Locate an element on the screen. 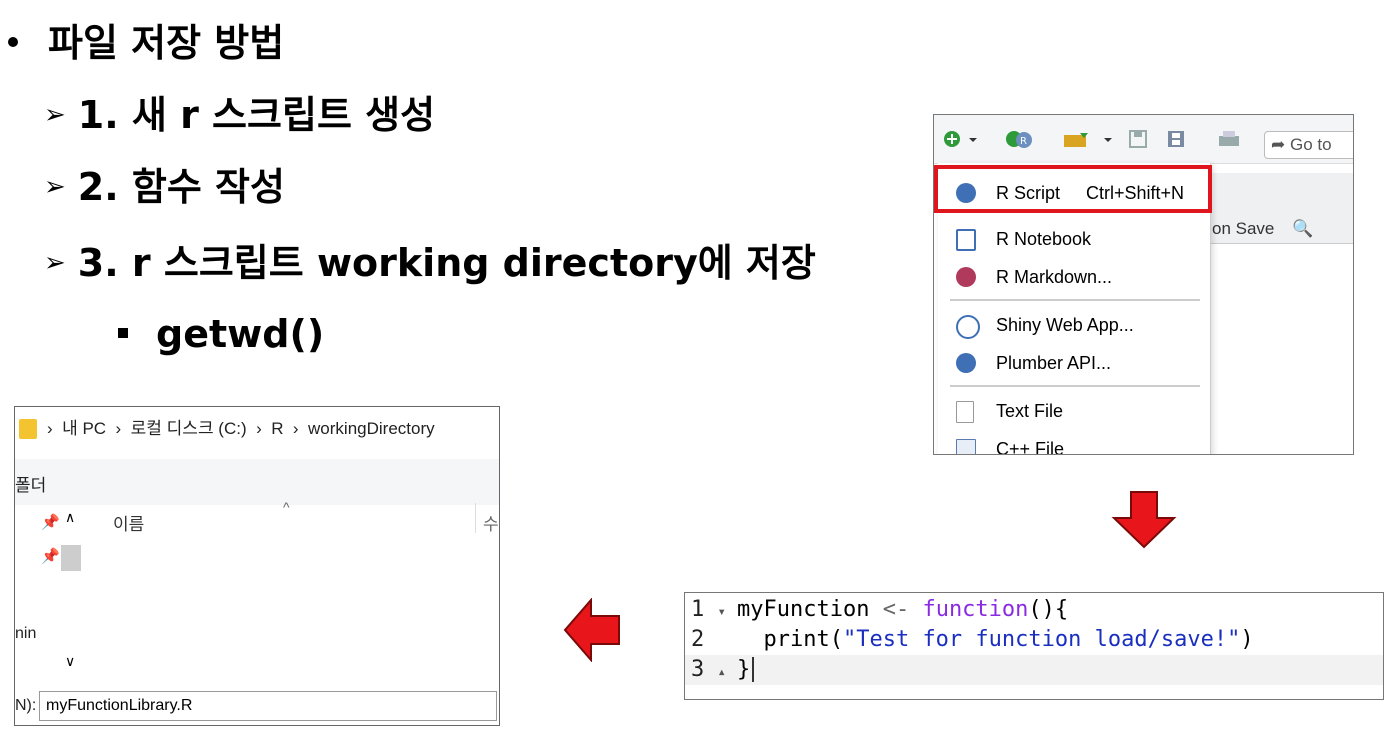  breadcrumb-item: 로컬 디스크 (C:) is located at coordinates (189, 428).